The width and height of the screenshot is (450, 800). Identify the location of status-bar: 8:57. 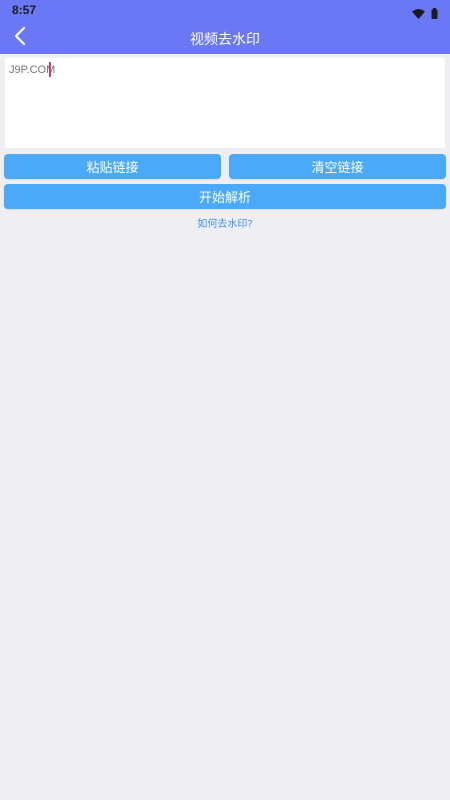
(225, 10).